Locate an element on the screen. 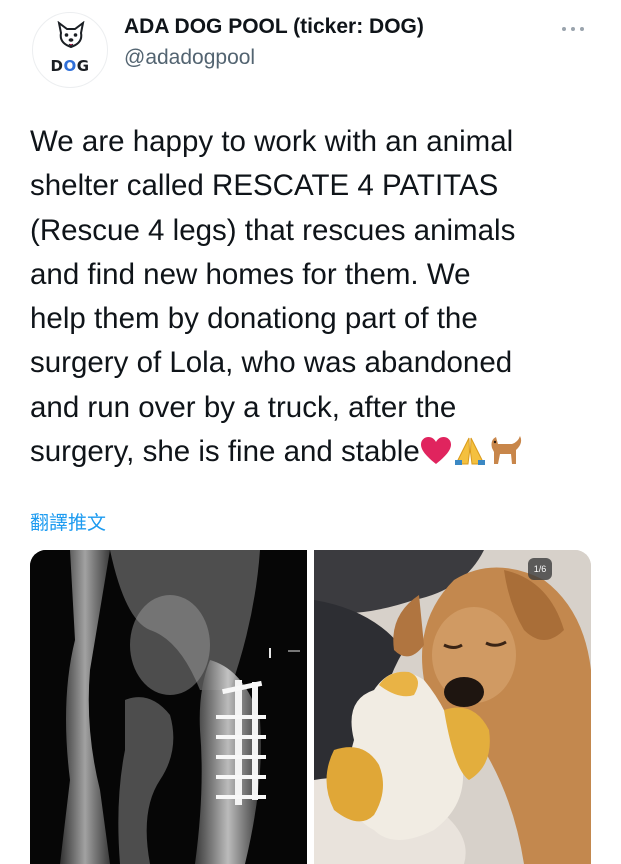  dog-logo-icon is located at coordinates (71, 35).